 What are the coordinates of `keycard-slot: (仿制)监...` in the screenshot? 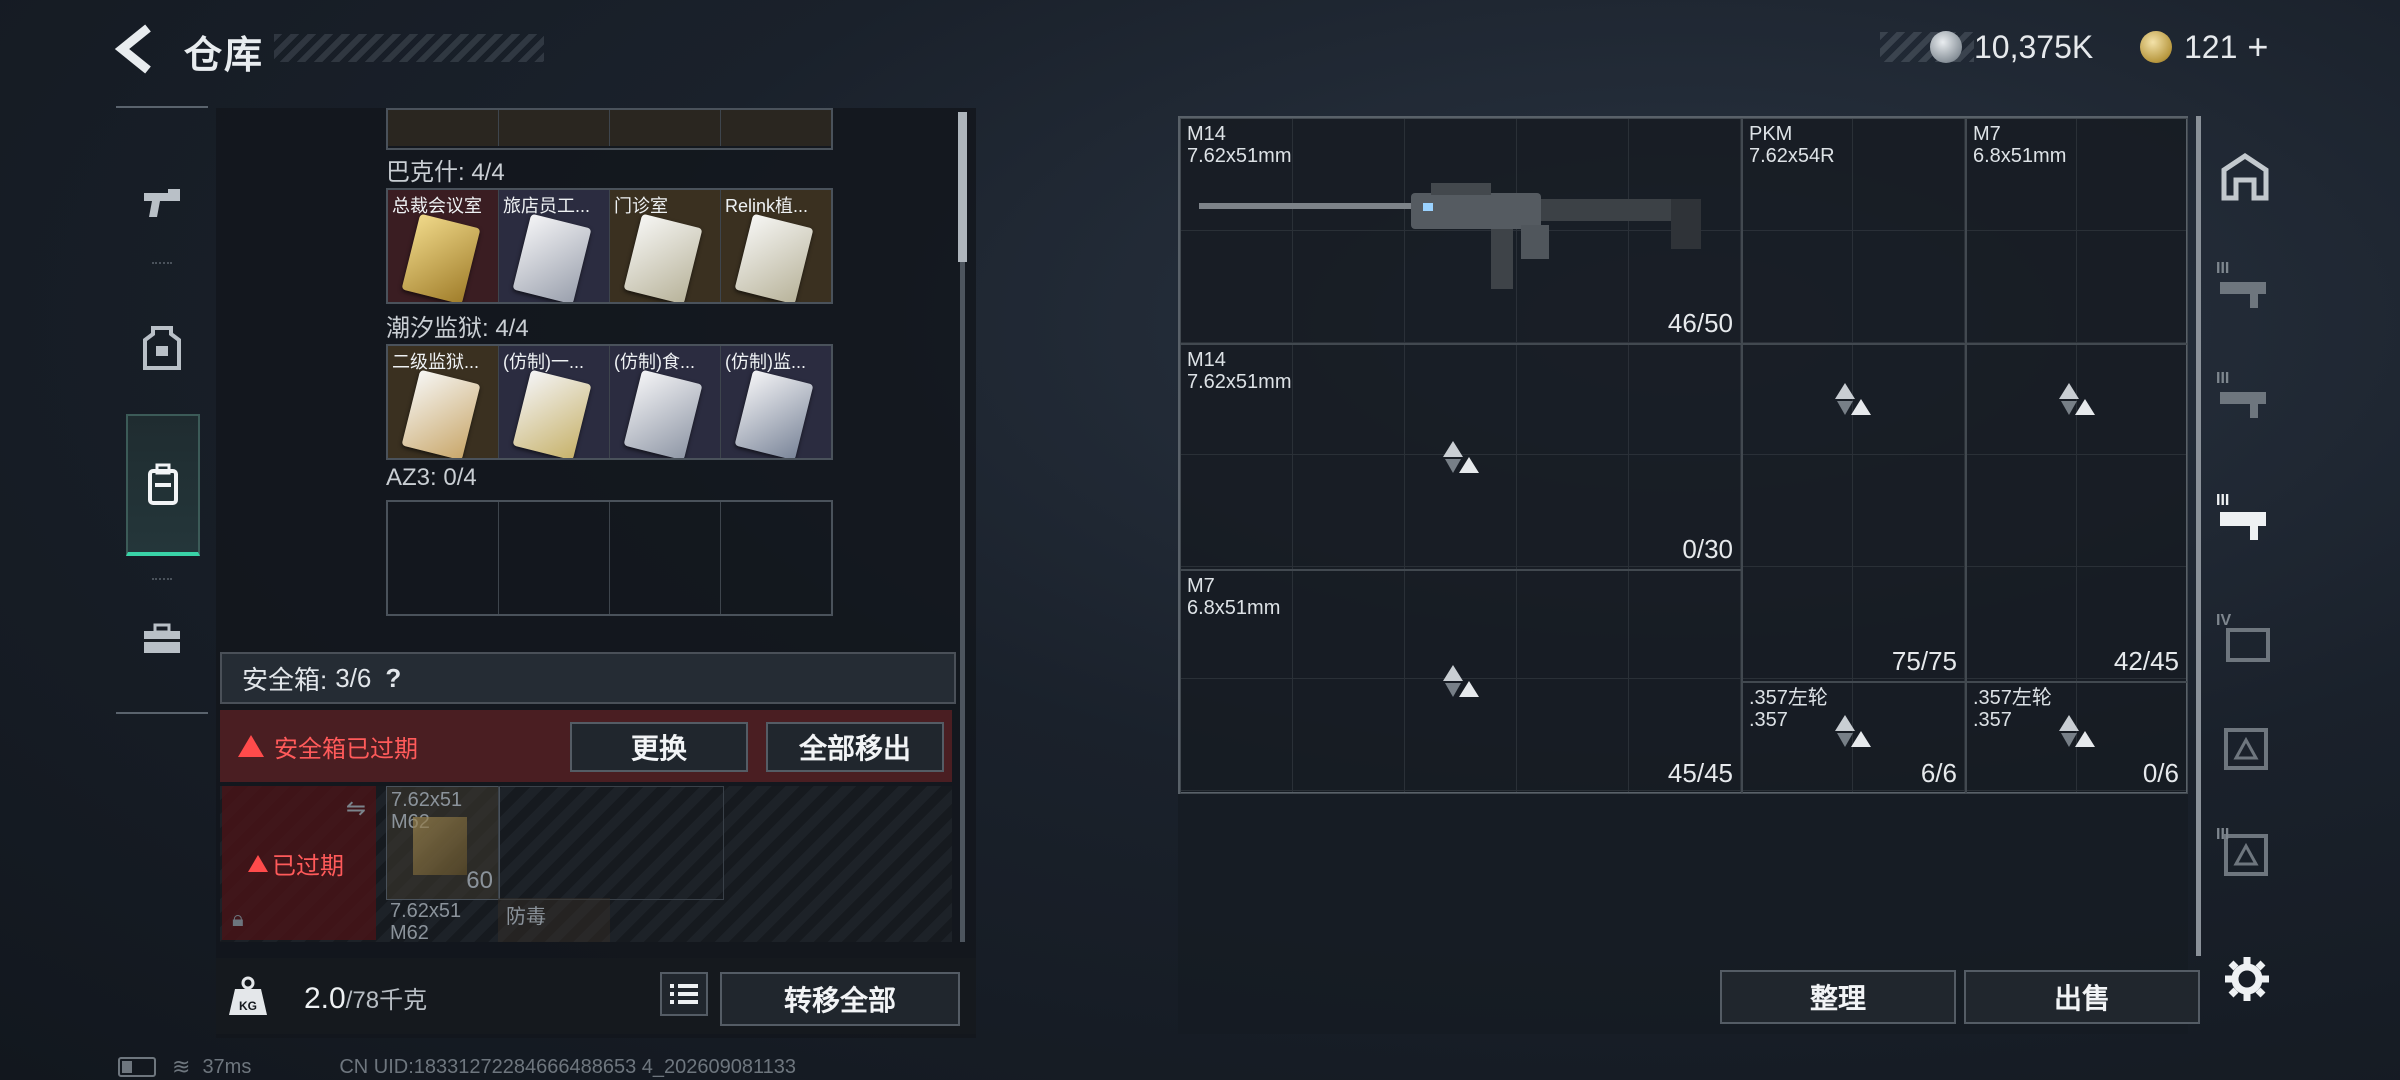 It's located at (776, 402).